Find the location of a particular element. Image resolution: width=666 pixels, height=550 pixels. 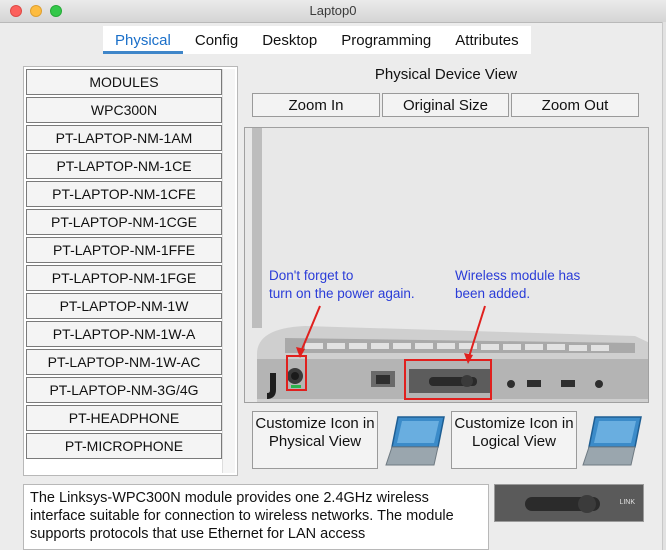

module-item-1ffe: PT-LAPTOP-NM-1FFE is located at coordinates (124, 250).